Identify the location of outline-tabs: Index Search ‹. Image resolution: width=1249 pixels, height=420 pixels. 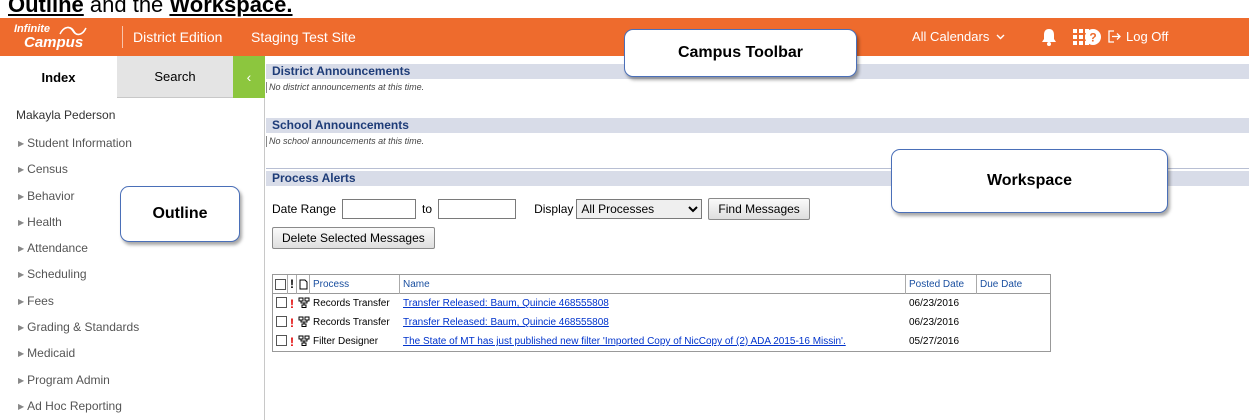
(132, 77).